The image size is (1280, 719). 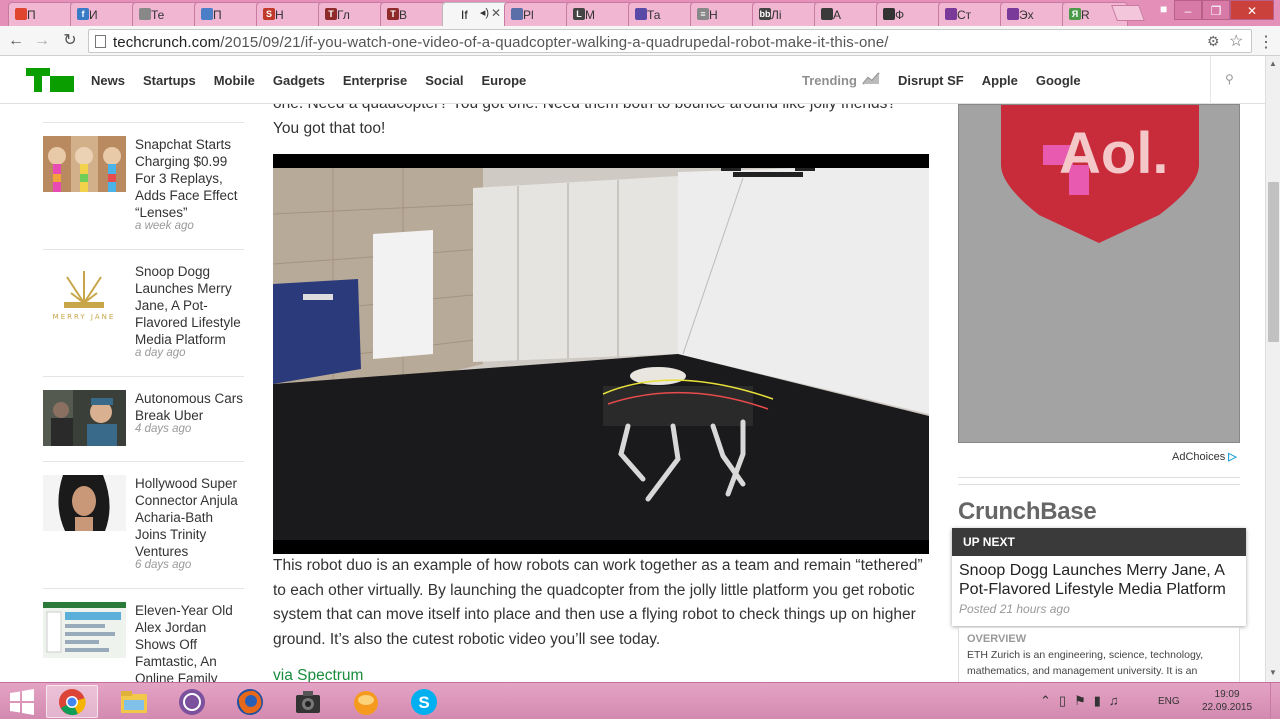 What do you see at coordinates (723, 14) in the screenshot?
I see `browser-tab: ≡ Н` at bounding box center [723, 14].